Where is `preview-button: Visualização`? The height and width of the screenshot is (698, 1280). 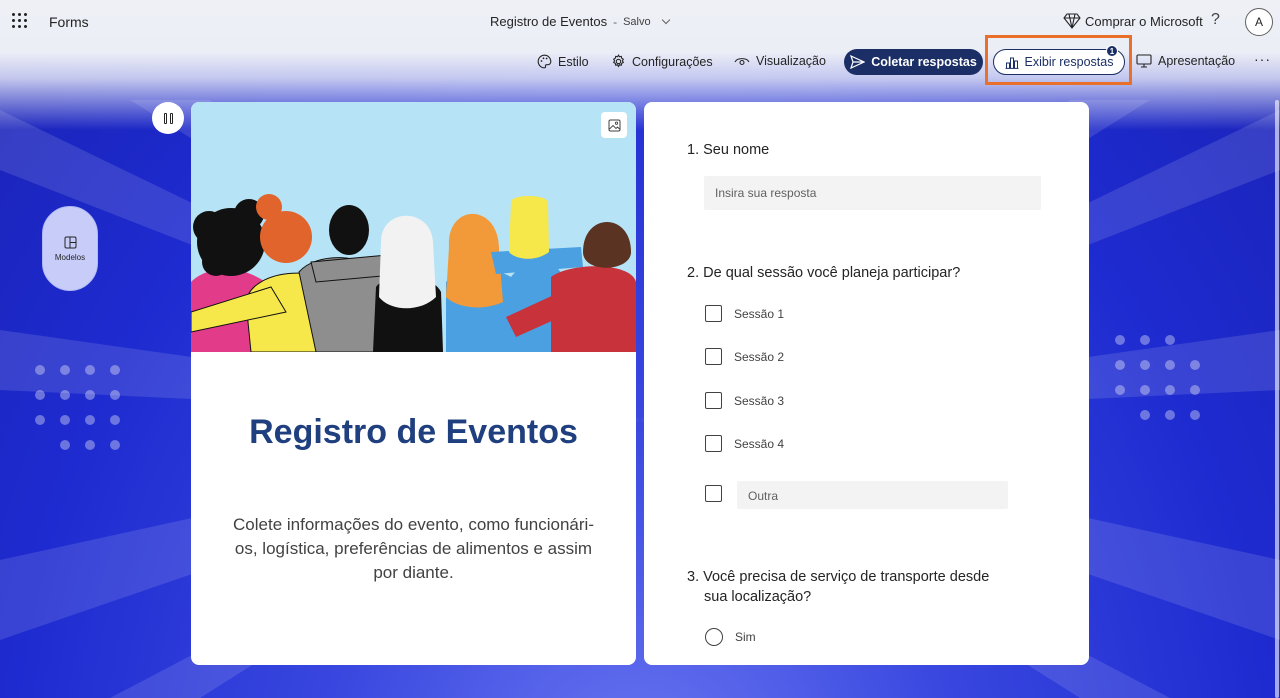 preview-button: Visualização is located at coordinates (780, 61).